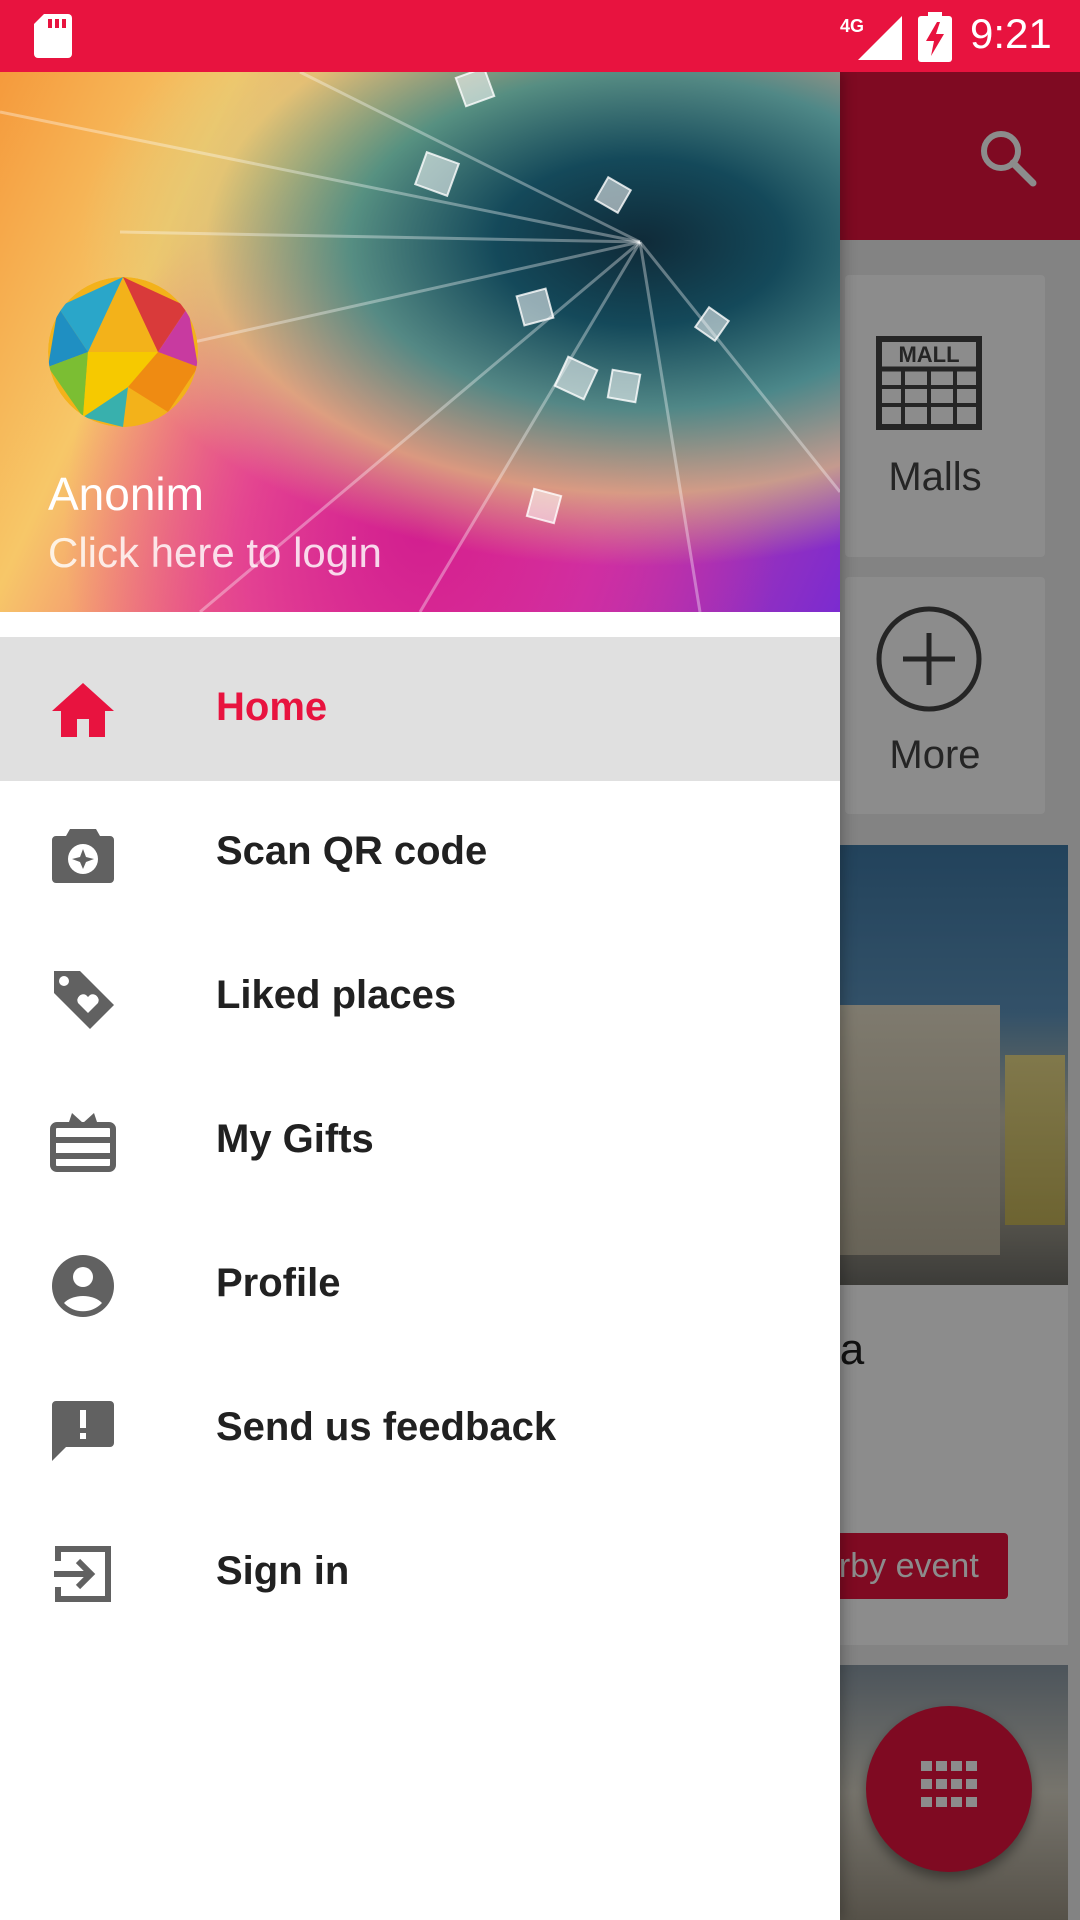 The width and height of the screenshot is (1080, 1920). What do you see at coordinates (83, 1431) in the screenshot?
I see `feedback-icon` at bounding box center [83, 1431].